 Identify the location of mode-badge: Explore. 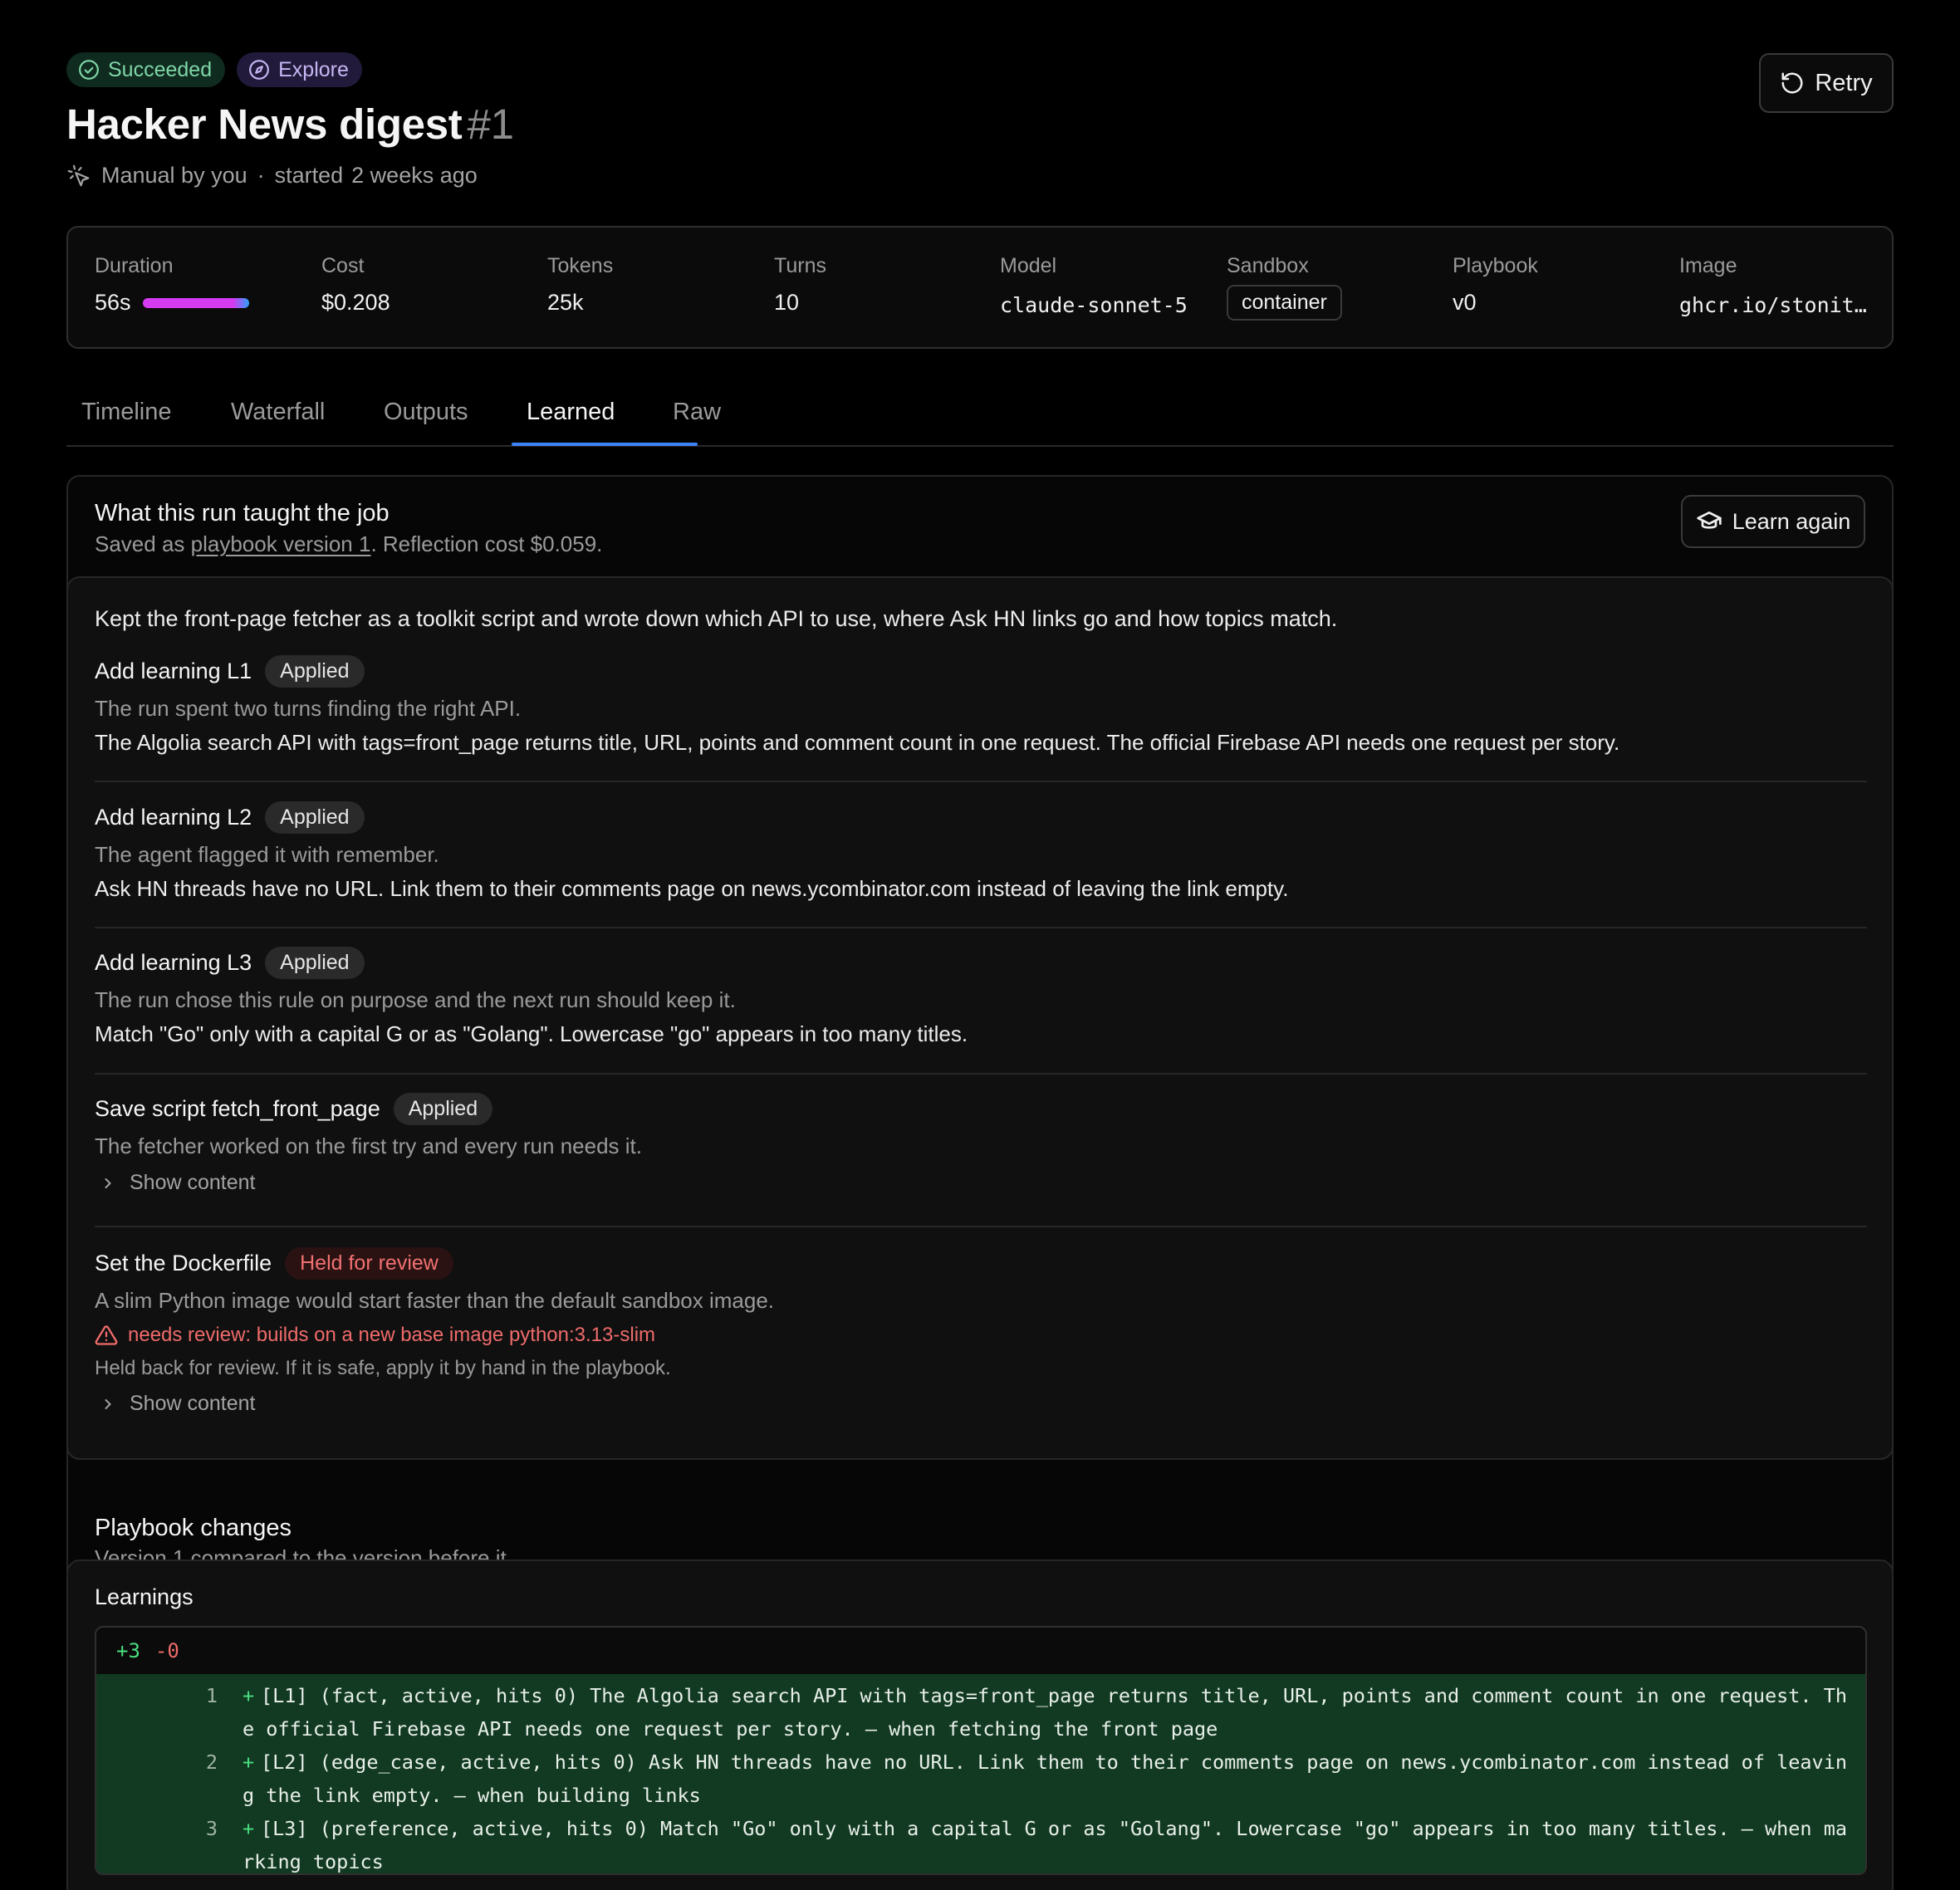
(299, 69).